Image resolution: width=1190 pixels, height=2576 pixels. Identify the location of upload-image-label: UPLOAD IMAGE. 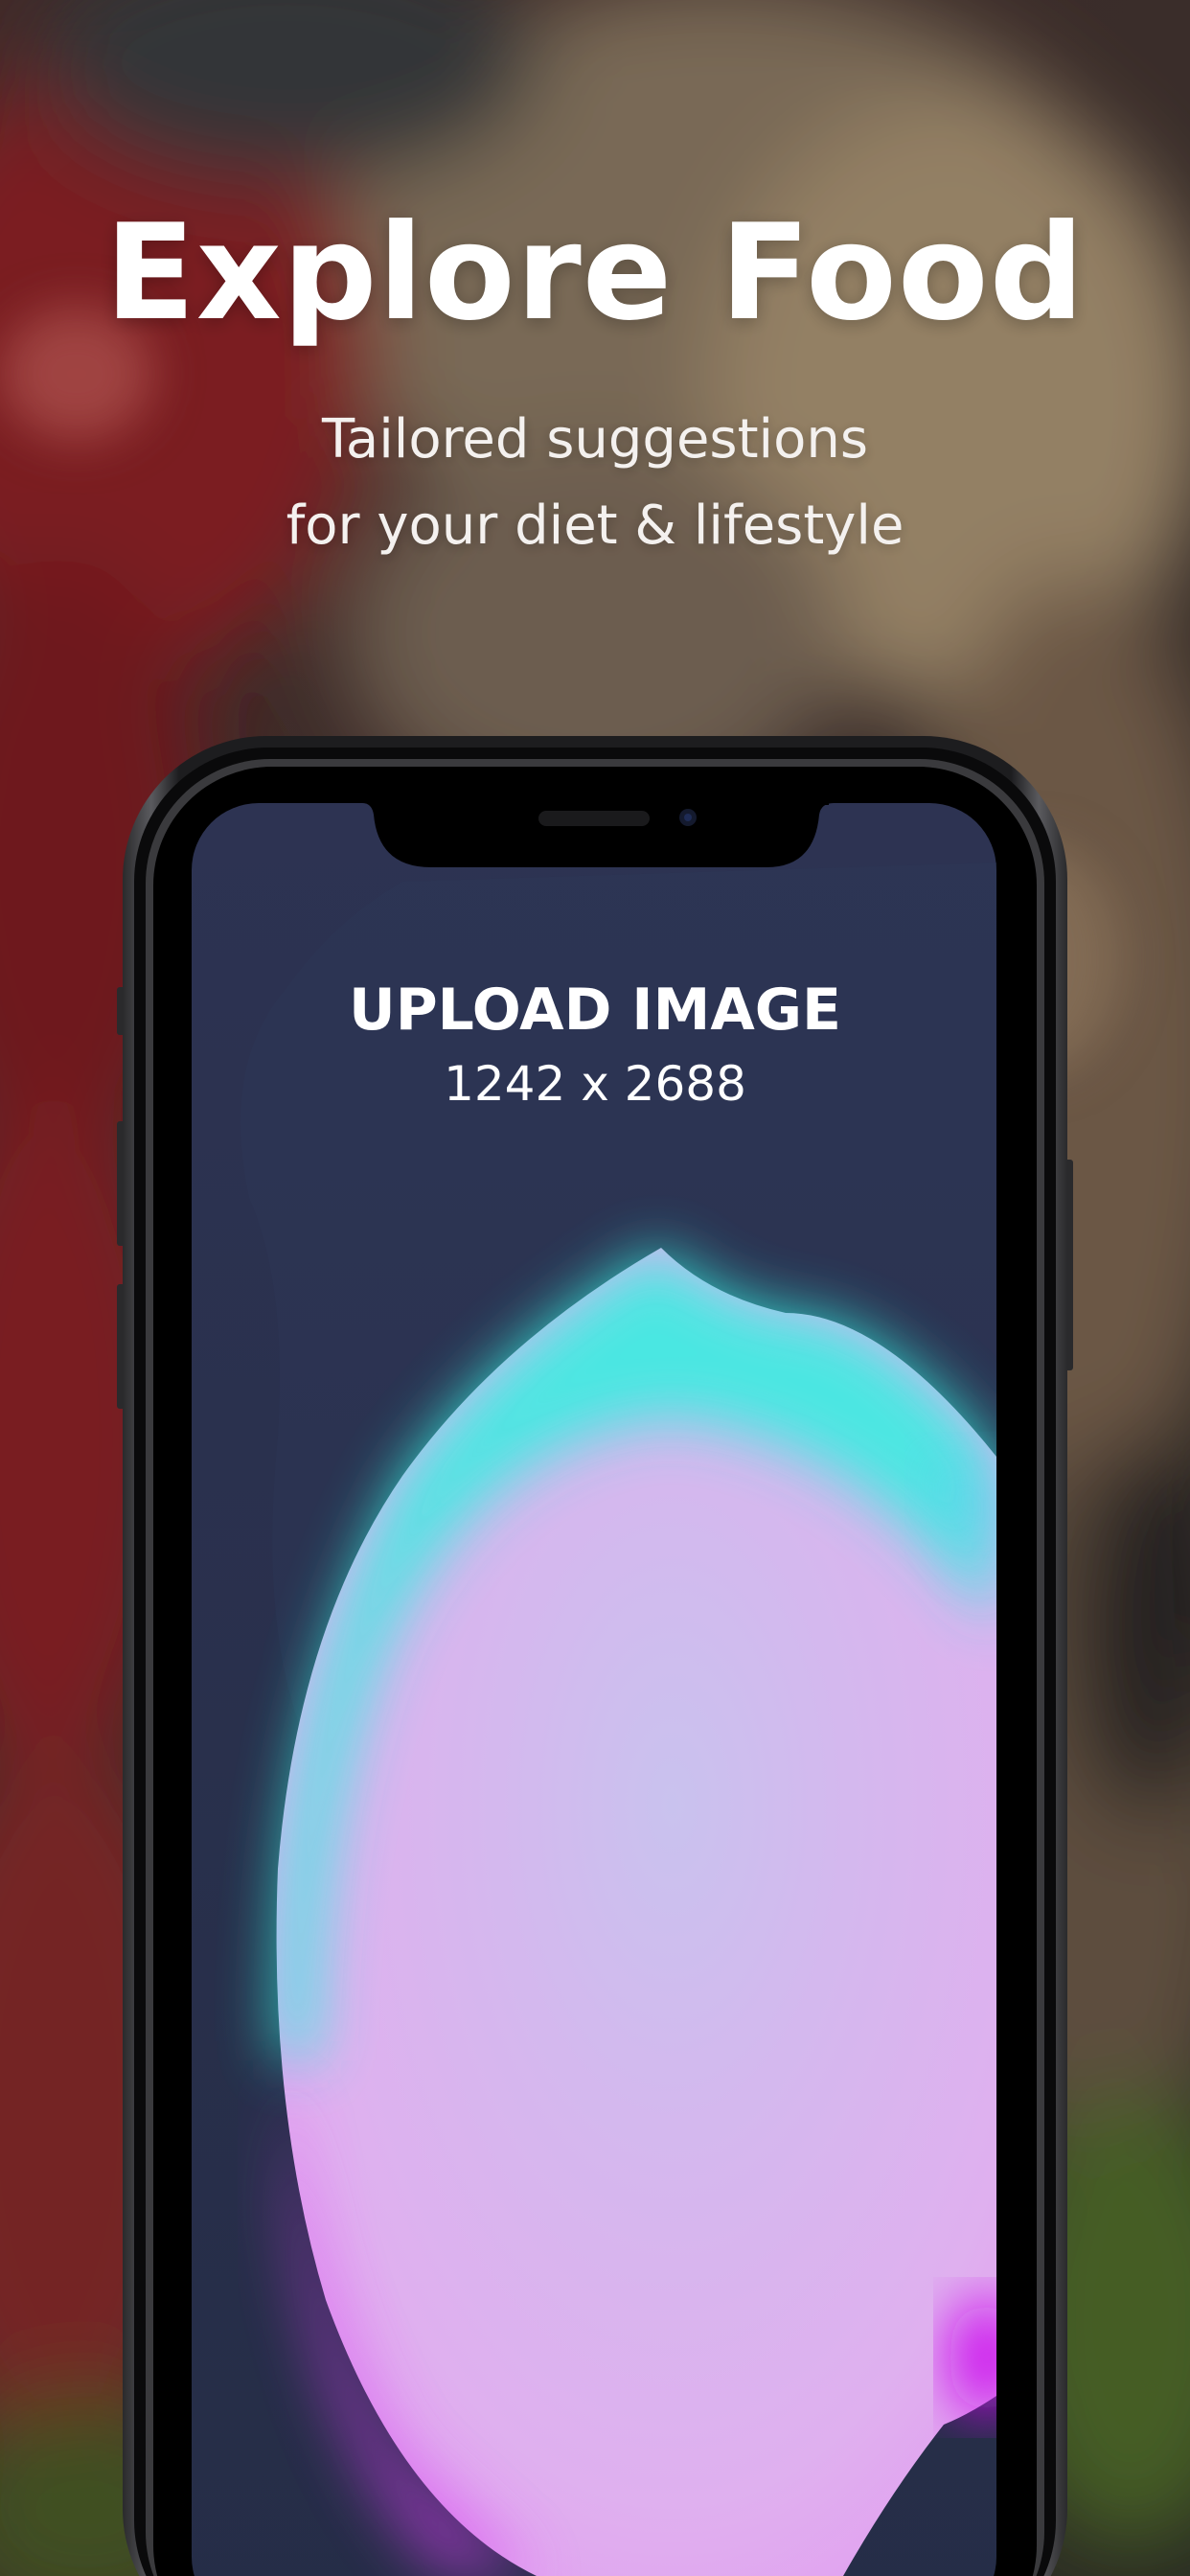
(594, 1010).